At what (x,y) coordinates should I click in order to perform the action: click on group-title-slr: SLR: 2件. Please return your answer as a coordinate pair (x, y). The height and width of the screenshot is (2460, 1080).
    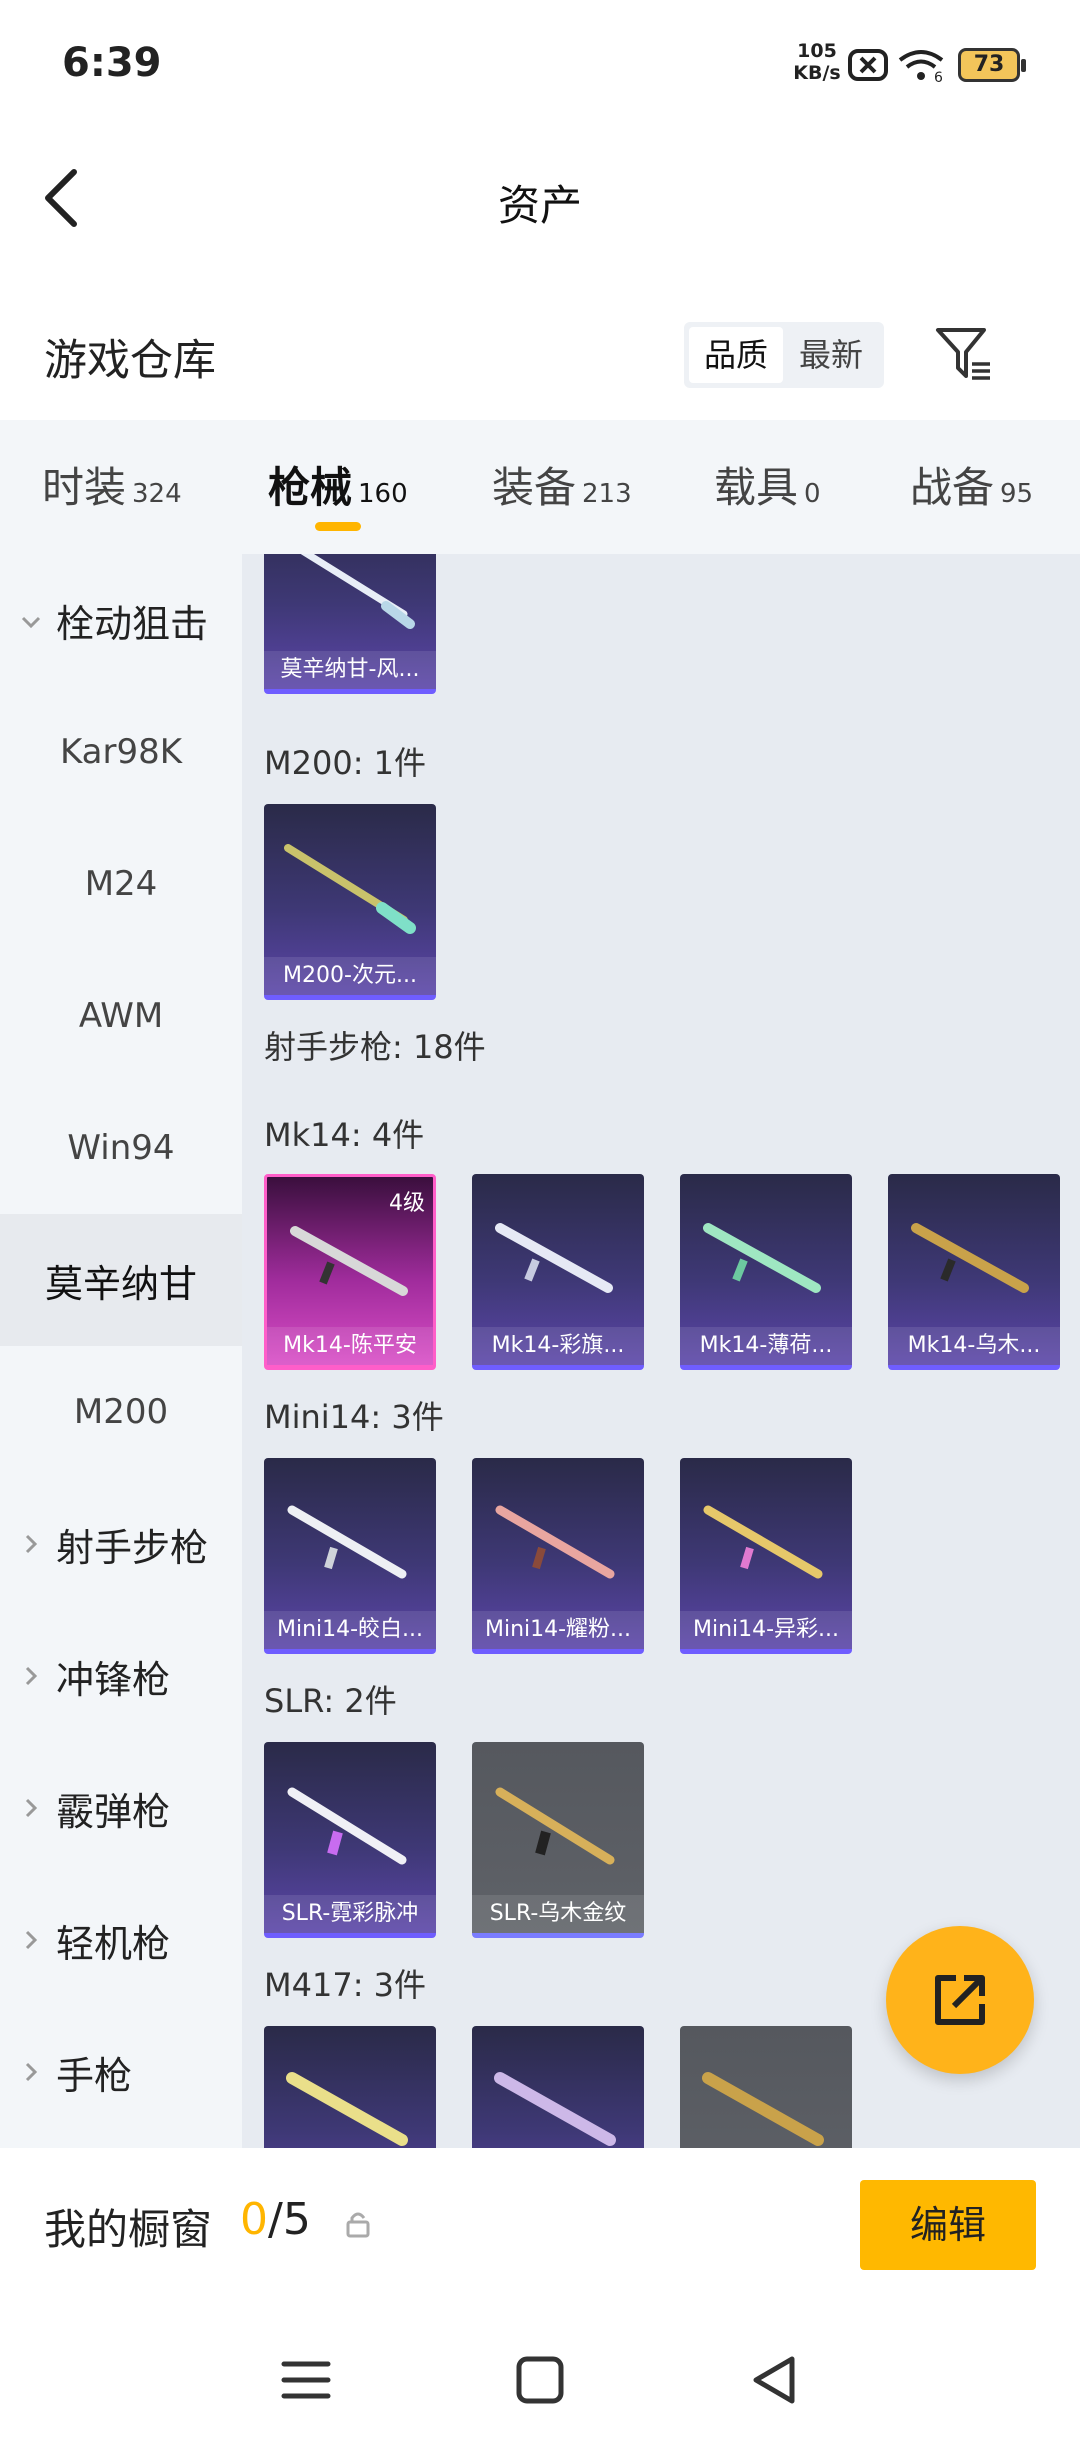
    Looking at the image, I should click on (330, 1701).